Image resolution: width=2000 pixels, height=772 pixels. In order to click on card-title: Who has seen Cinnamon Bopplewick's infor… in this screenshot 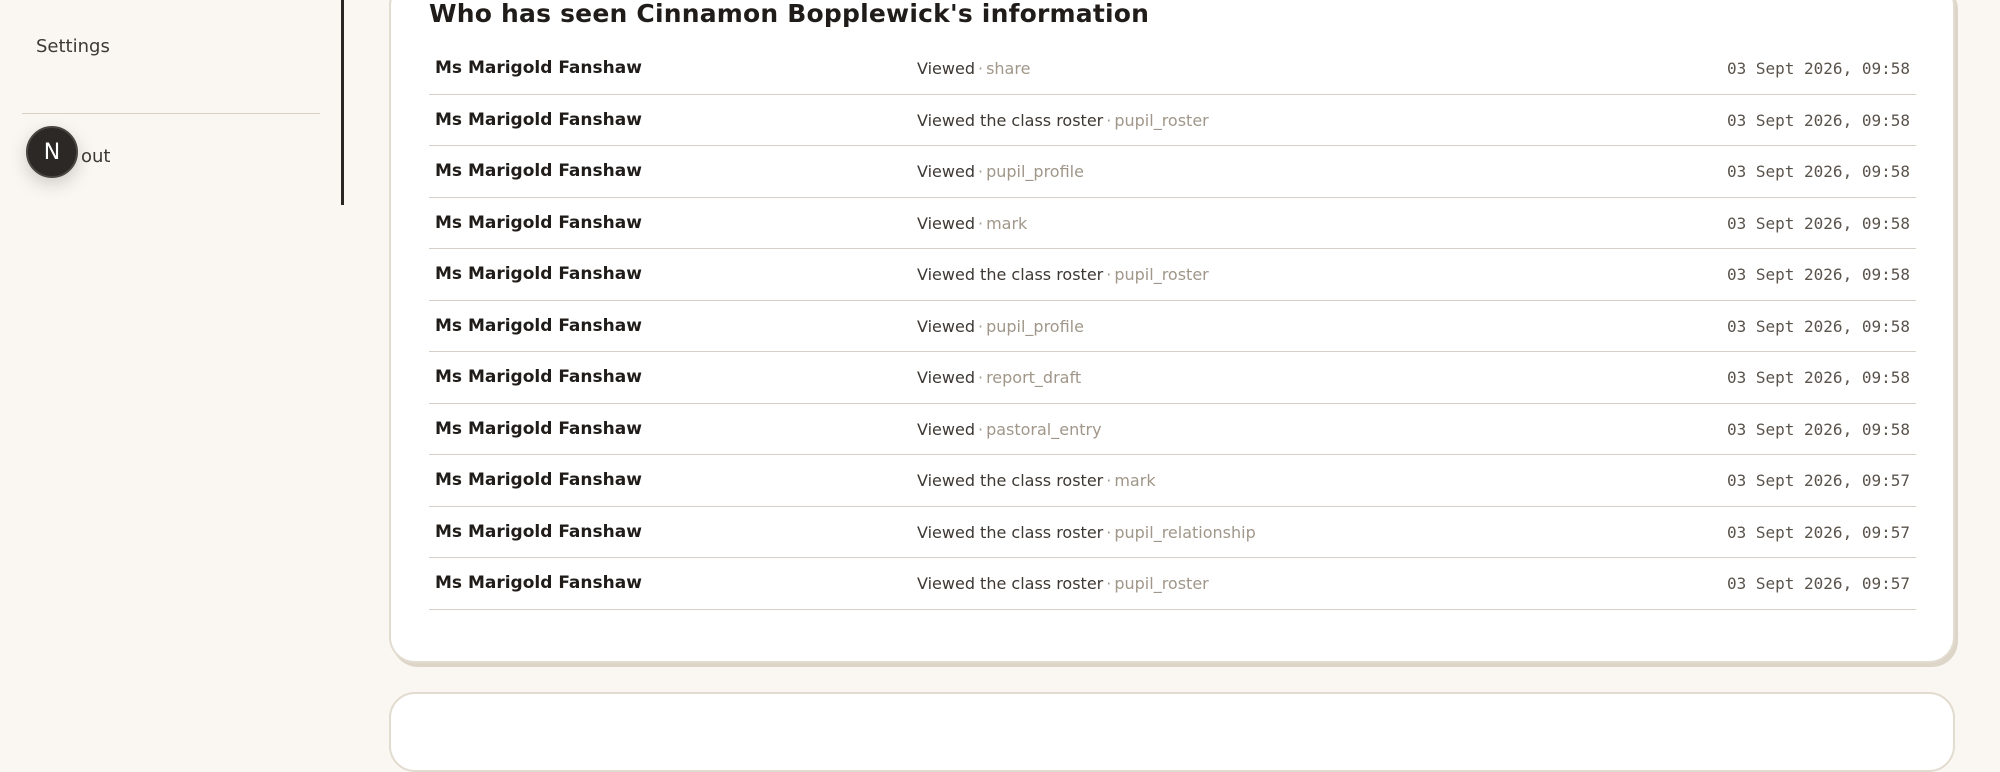, I will do `click(789, 14)`.